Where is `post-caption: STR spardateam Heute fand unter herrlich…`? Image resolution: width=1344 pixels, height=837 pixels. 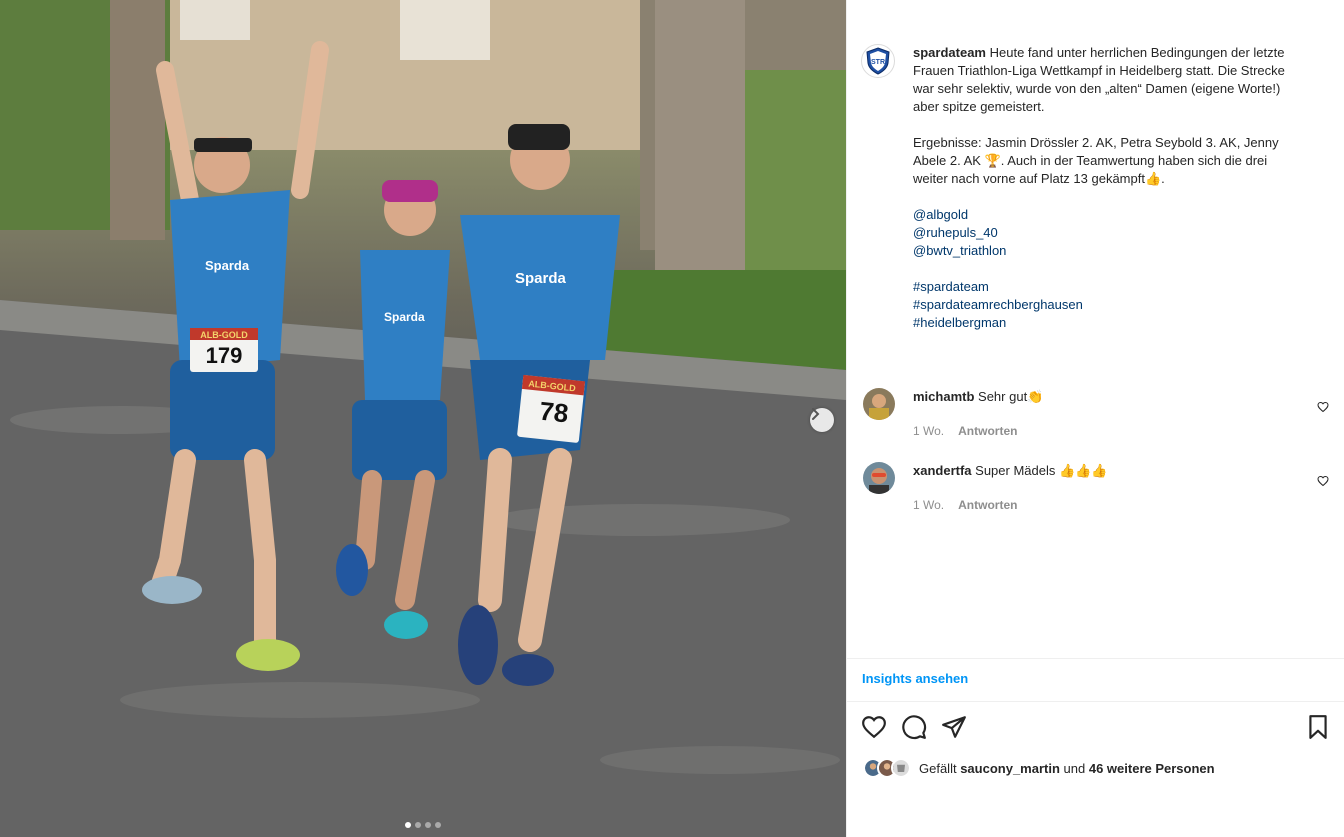 post-caption: STR spardateam Heute fand unter herrlich… is located at coordinates (1096, 188).